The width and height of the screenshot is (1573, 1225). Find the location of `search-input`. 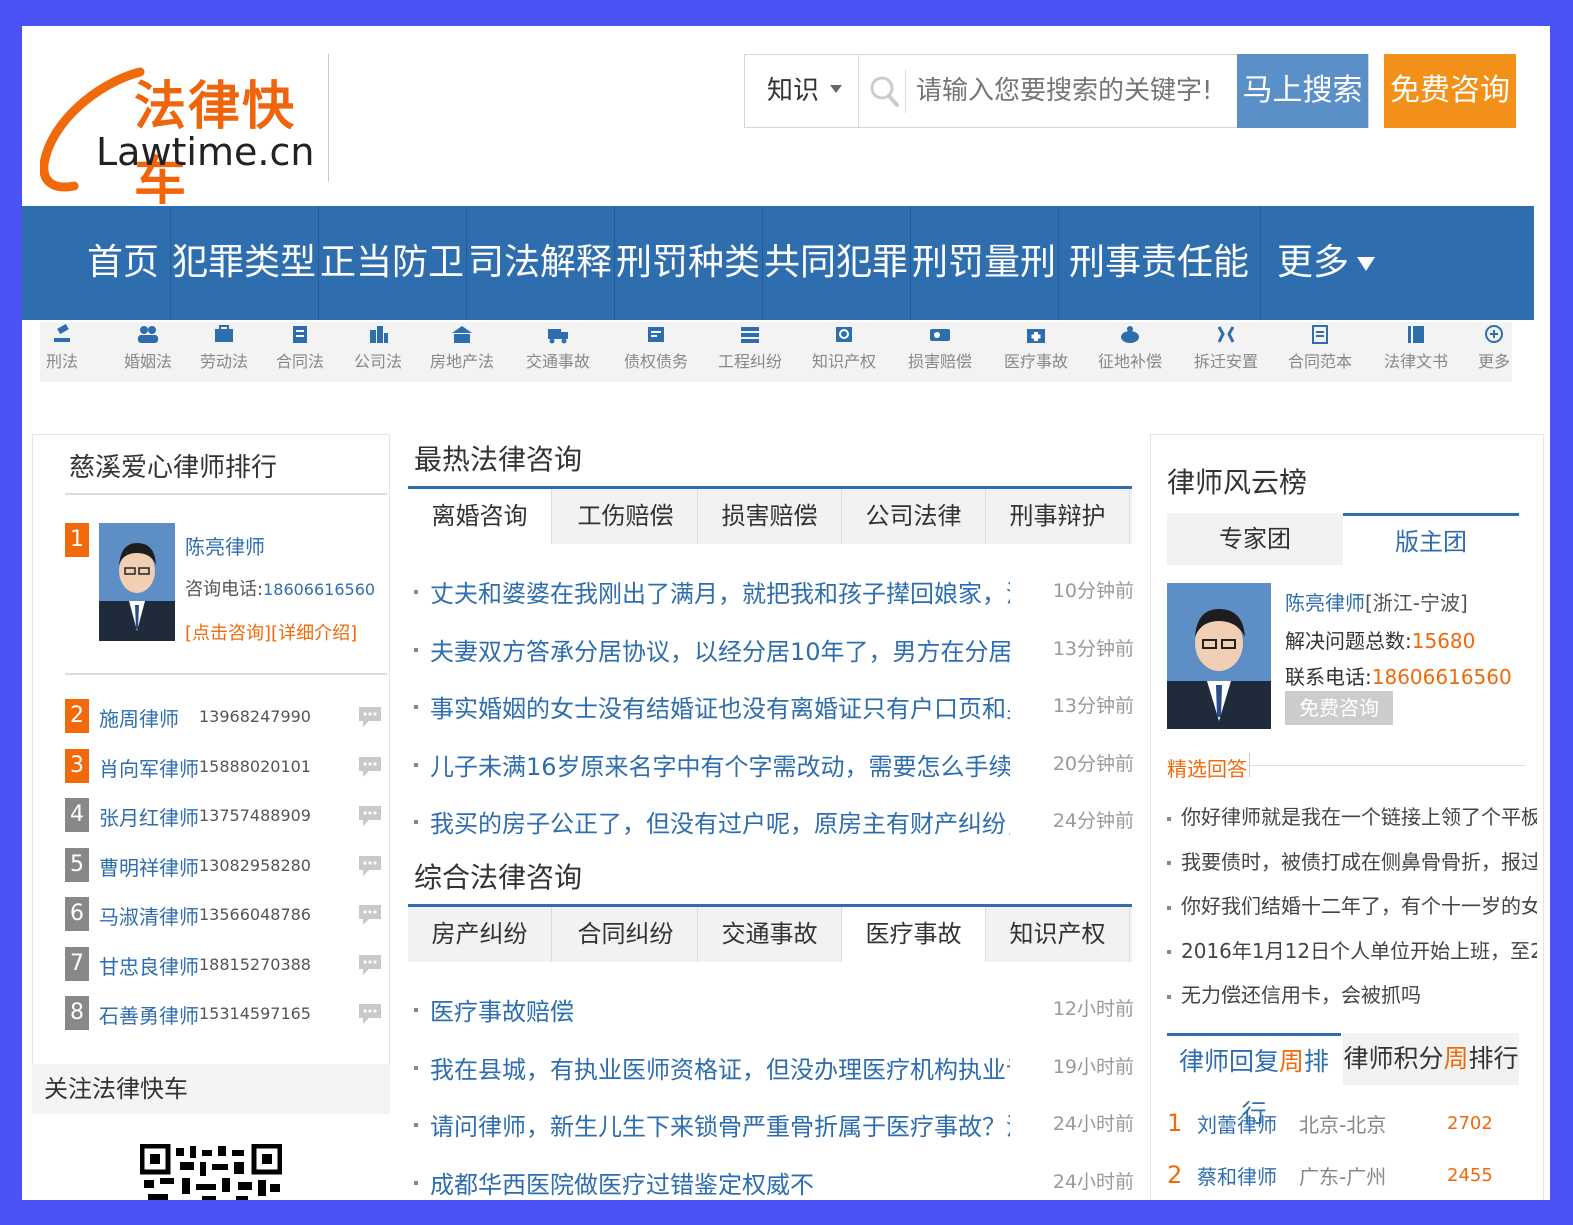

search-input is located at coordinates (1065, 91).